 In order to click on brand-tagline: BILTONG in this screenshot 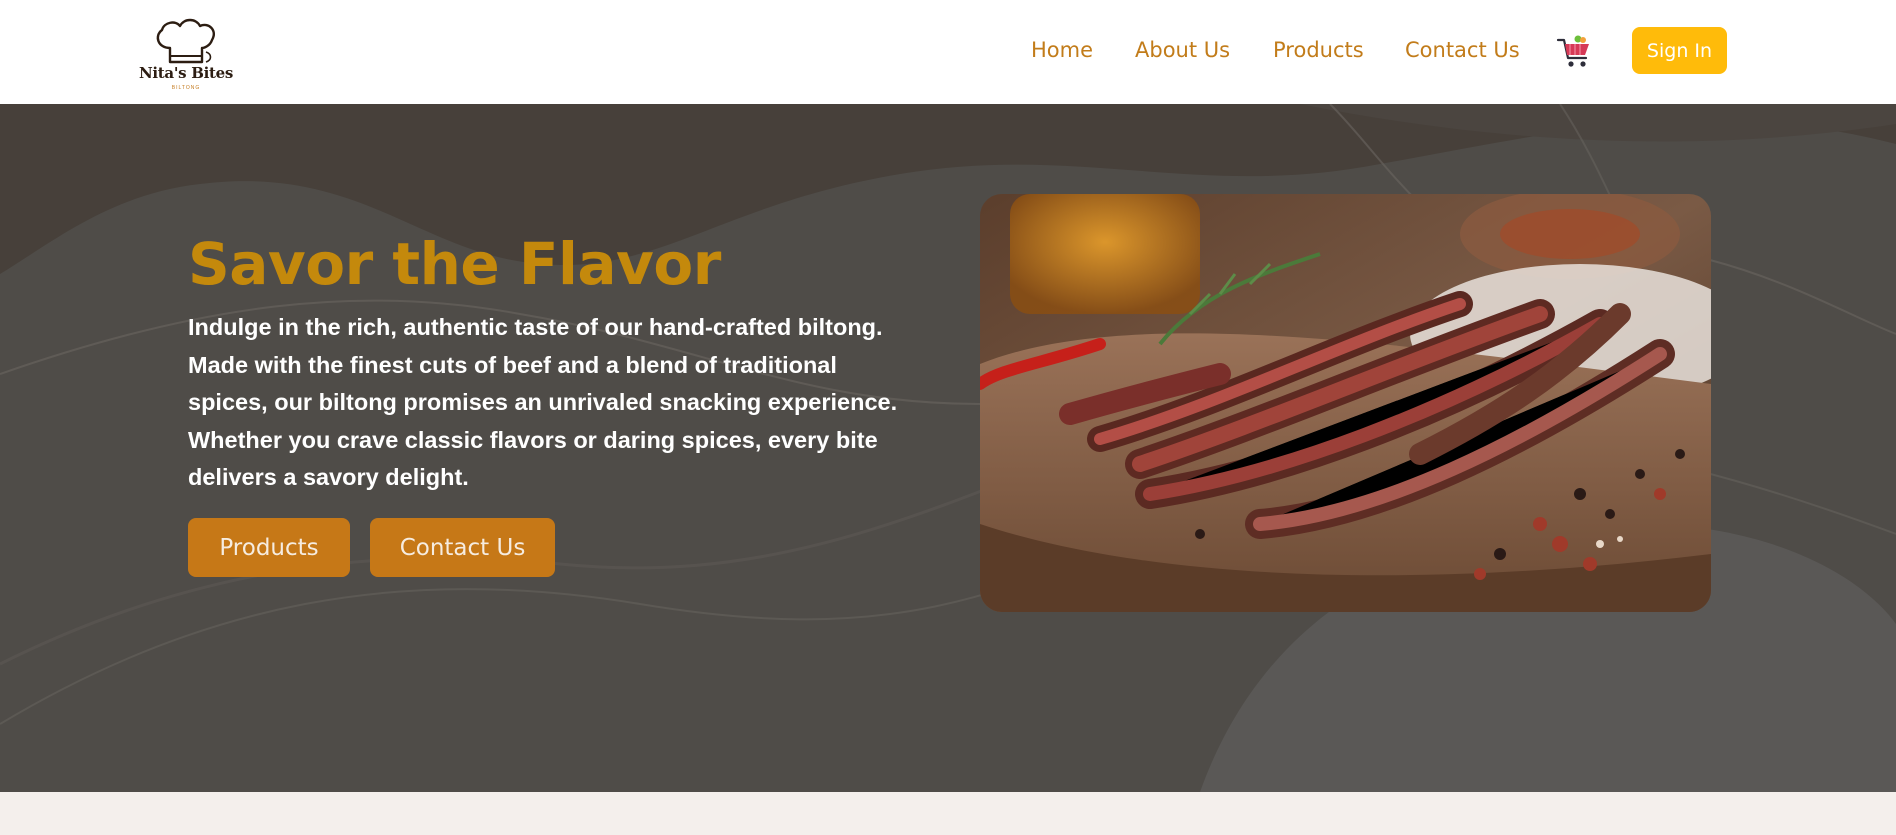, I will do `click(186, 88)`.